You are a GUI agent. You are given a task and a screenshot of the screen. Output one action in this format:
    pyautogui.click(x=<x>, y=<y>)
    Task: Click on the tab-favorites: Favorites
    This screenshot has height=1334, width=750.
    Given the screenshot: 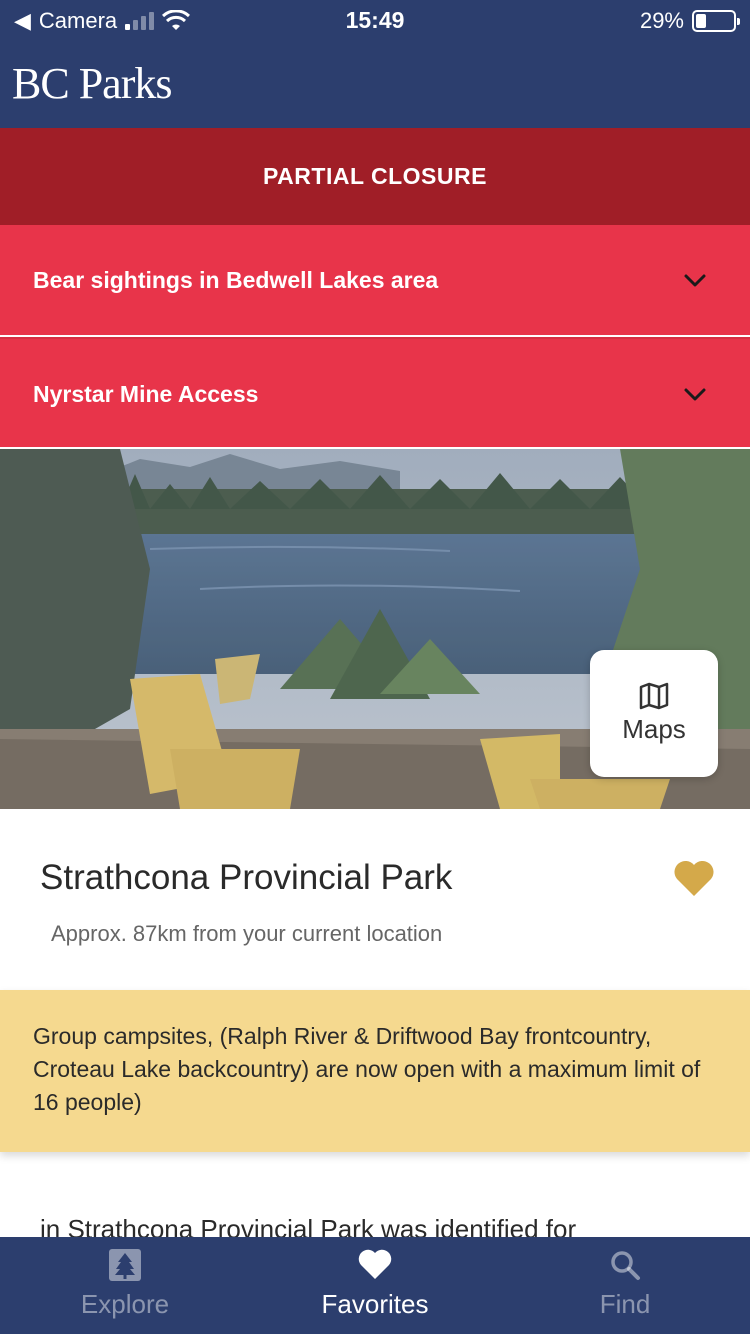 What is the action you would take?
    pyautogui.click(x=375, y=1285)
    